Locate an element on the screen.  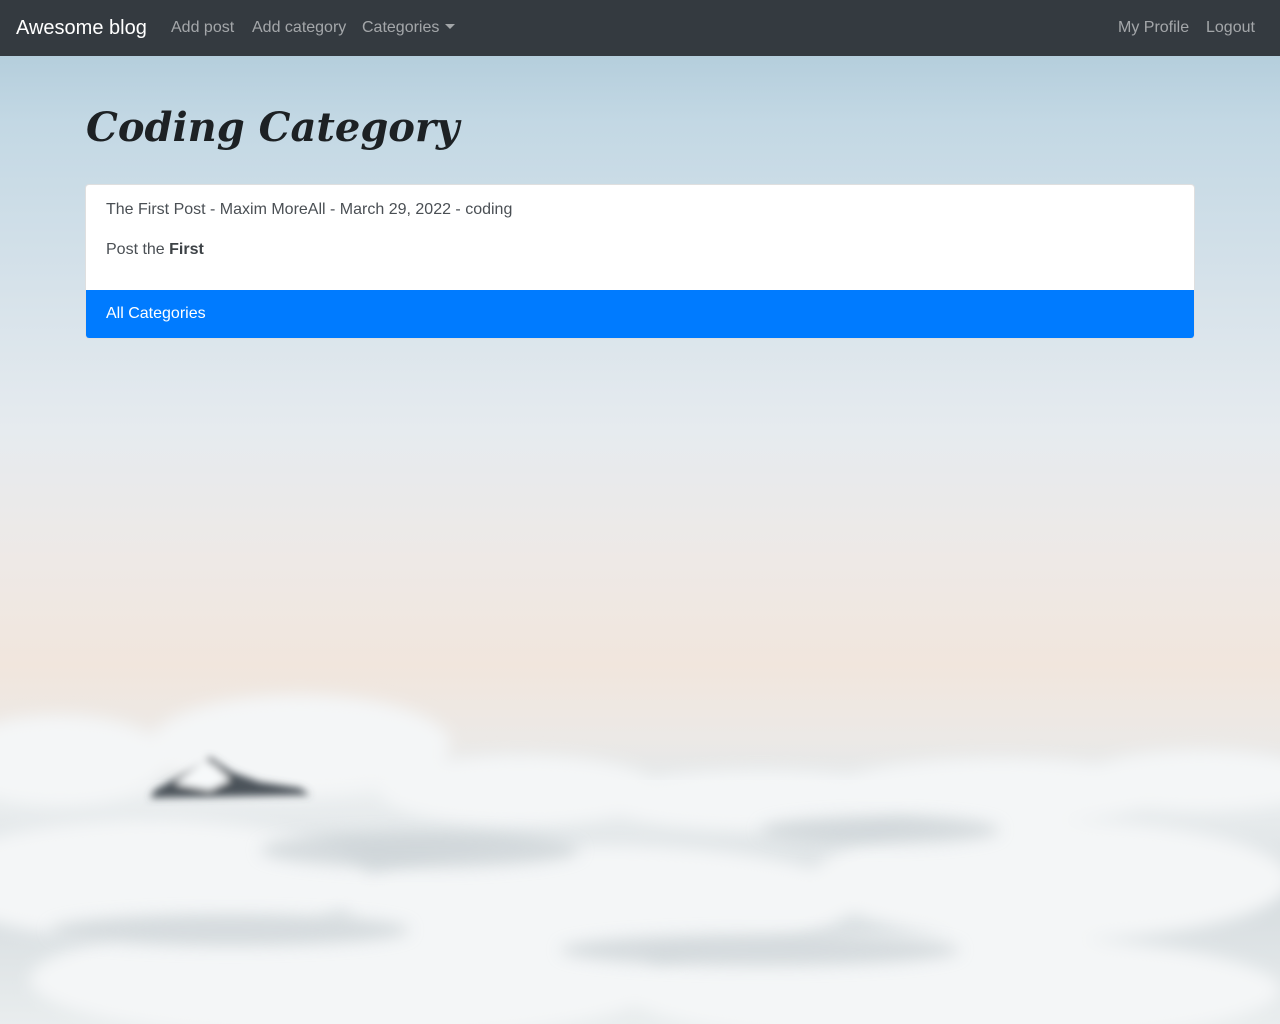
post-body: Post the First is located at coordinates (155, 250).